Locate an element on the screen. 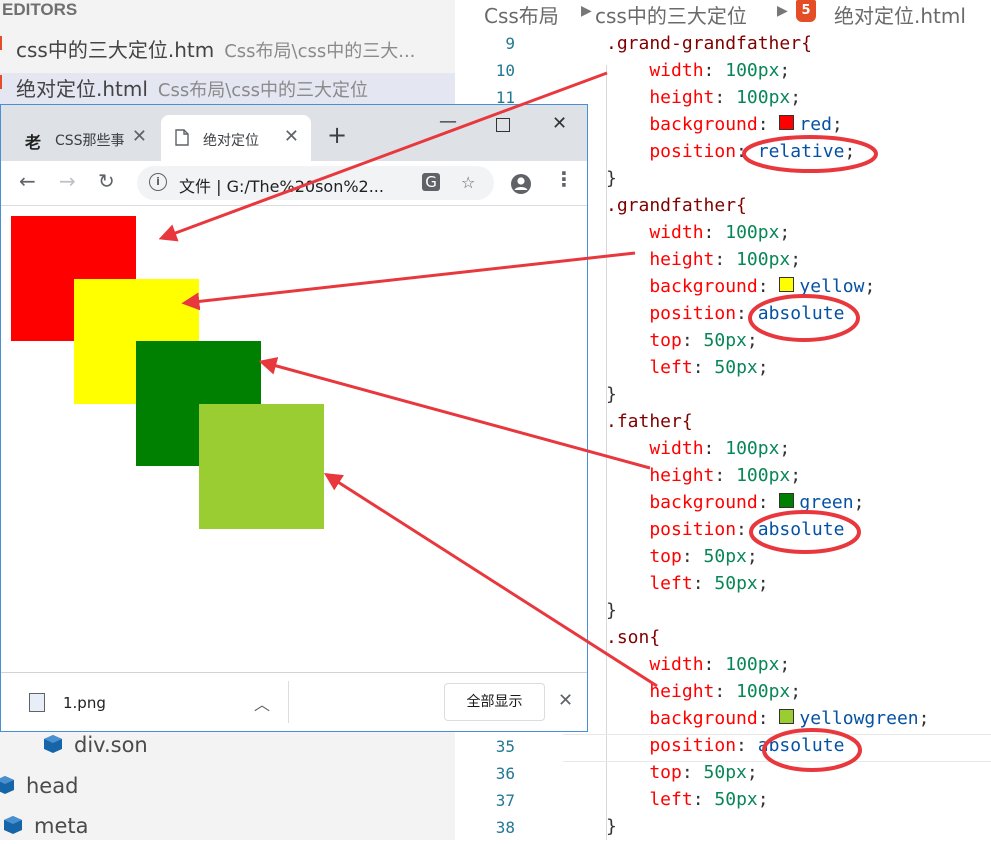 This screenshot has width=991, height=844. breadcrumb: Css布局 ▶ css中的三大定位 ▶ 5 绝对定位.html is located at coordinates (723, 14).